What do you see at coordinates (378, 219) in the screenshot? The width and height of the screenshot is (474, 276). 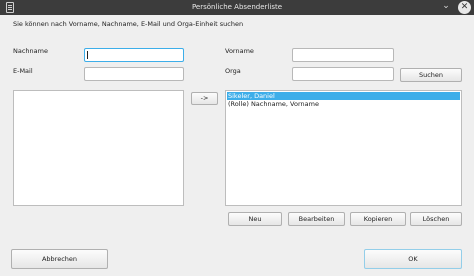 I see `copy-button: Kopieren` at bounding box center [378, 219].